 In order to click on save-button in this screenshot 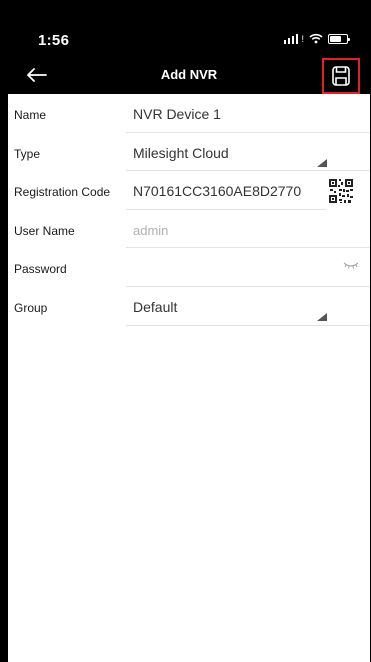, I will do `click(341, 76)`.